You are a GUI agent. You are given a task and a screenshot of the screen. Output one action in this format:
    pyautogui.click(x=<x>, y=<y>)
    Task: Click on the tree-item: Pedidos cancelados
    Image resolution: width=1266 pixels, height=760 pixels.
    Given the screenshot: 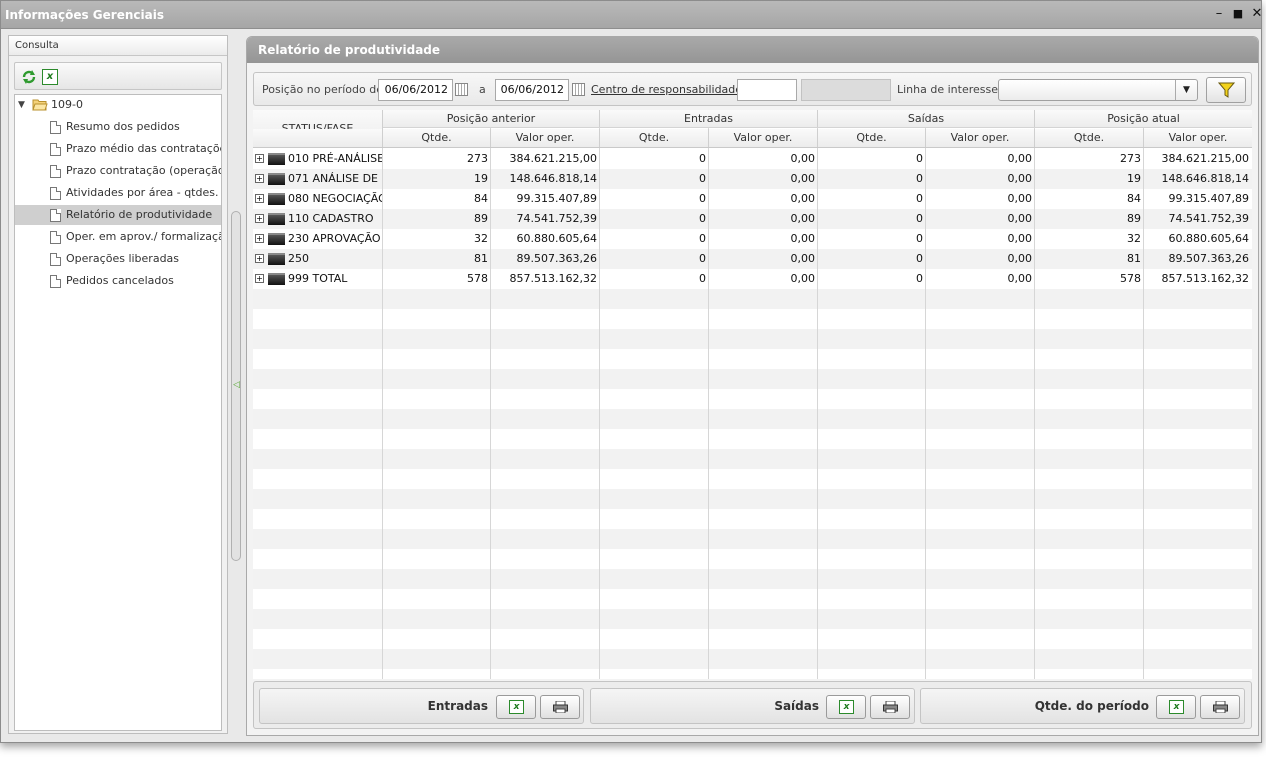 What is the action you would take?
    pyautogui.click(x=118, y=281)
    